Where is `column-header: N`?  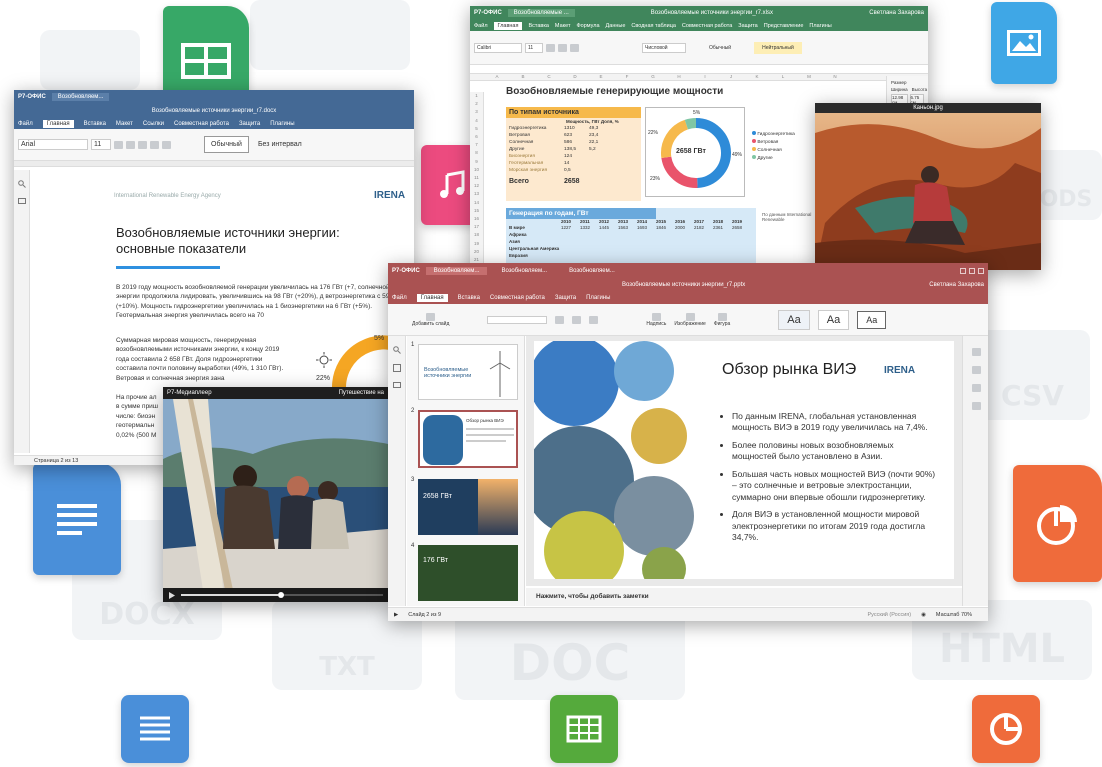
column-header: N is located at coordinates (835, 77).